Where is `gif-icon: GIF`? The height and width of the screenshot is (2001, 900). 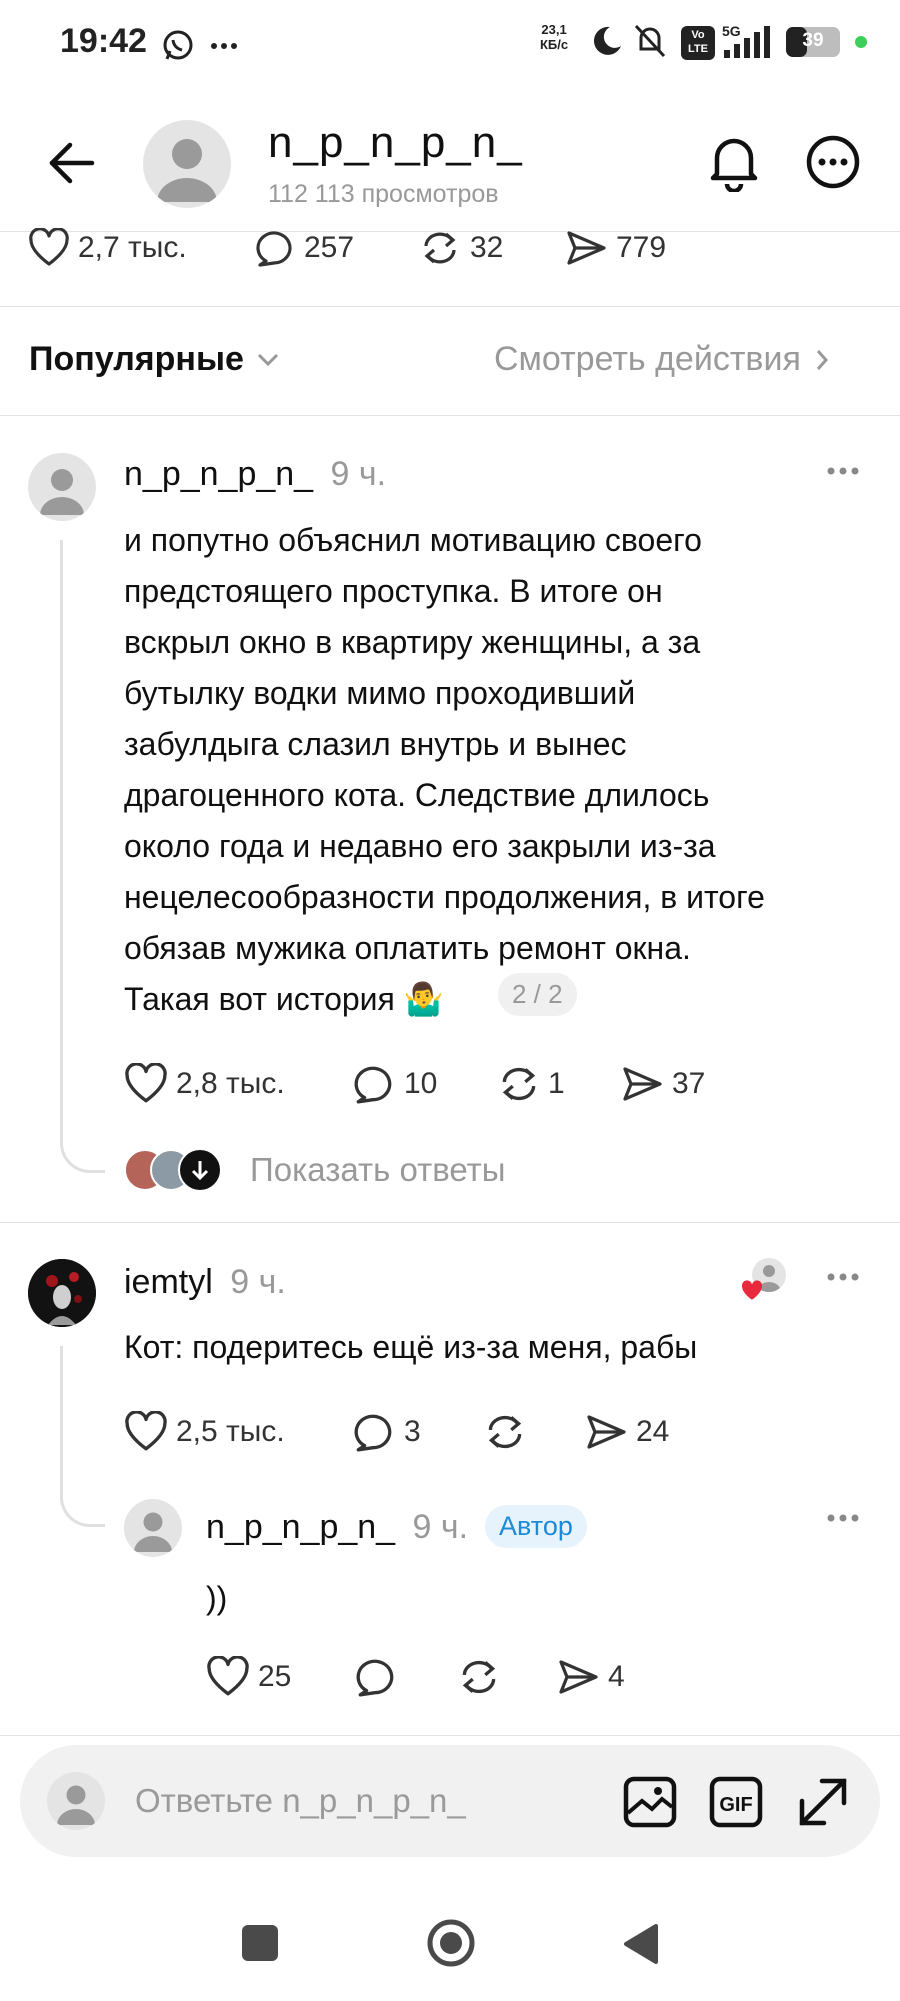 gif-icon: GIF is located at coordinates (736, 1802).